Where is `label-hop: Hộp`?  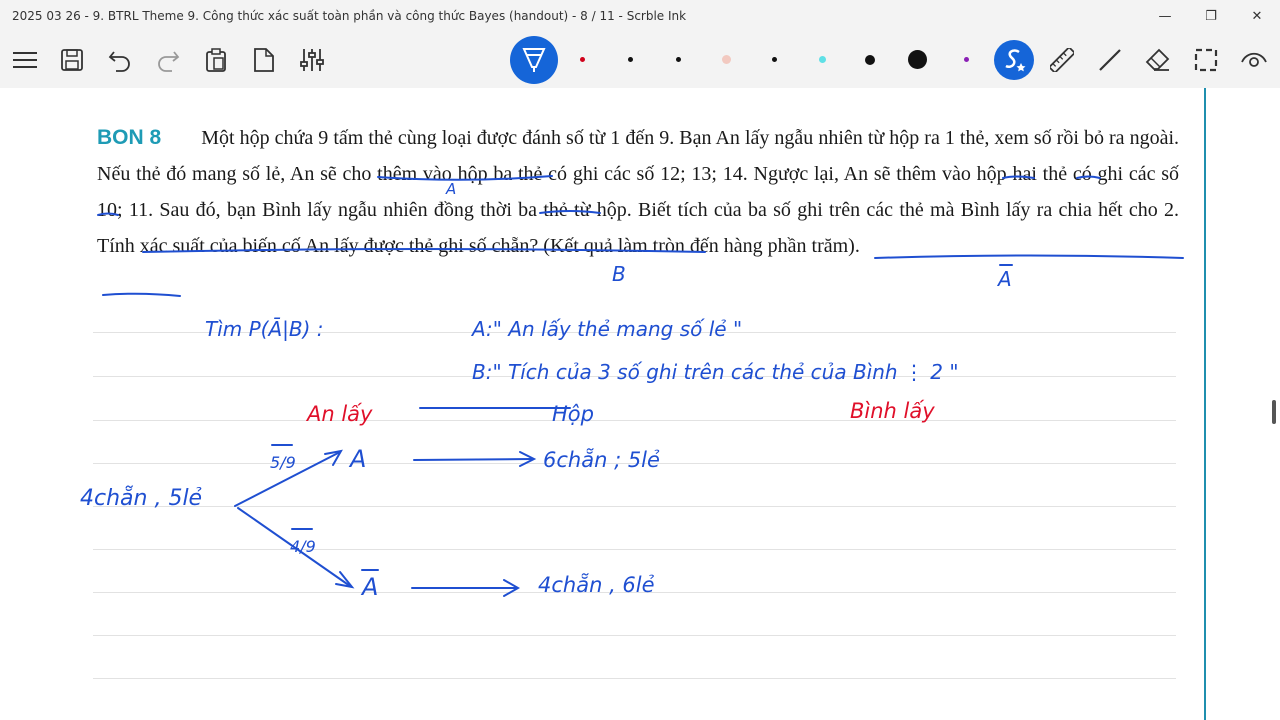
label-hop: Hộp is located at coordinates (573, 414).